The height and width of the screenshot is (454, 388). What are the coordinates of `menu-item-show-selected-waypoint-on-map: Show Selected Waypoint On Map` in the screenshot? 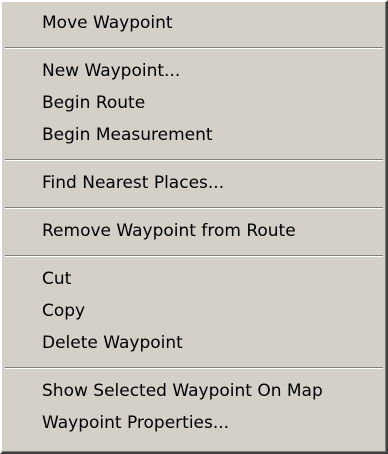 It's located at (194, 391).